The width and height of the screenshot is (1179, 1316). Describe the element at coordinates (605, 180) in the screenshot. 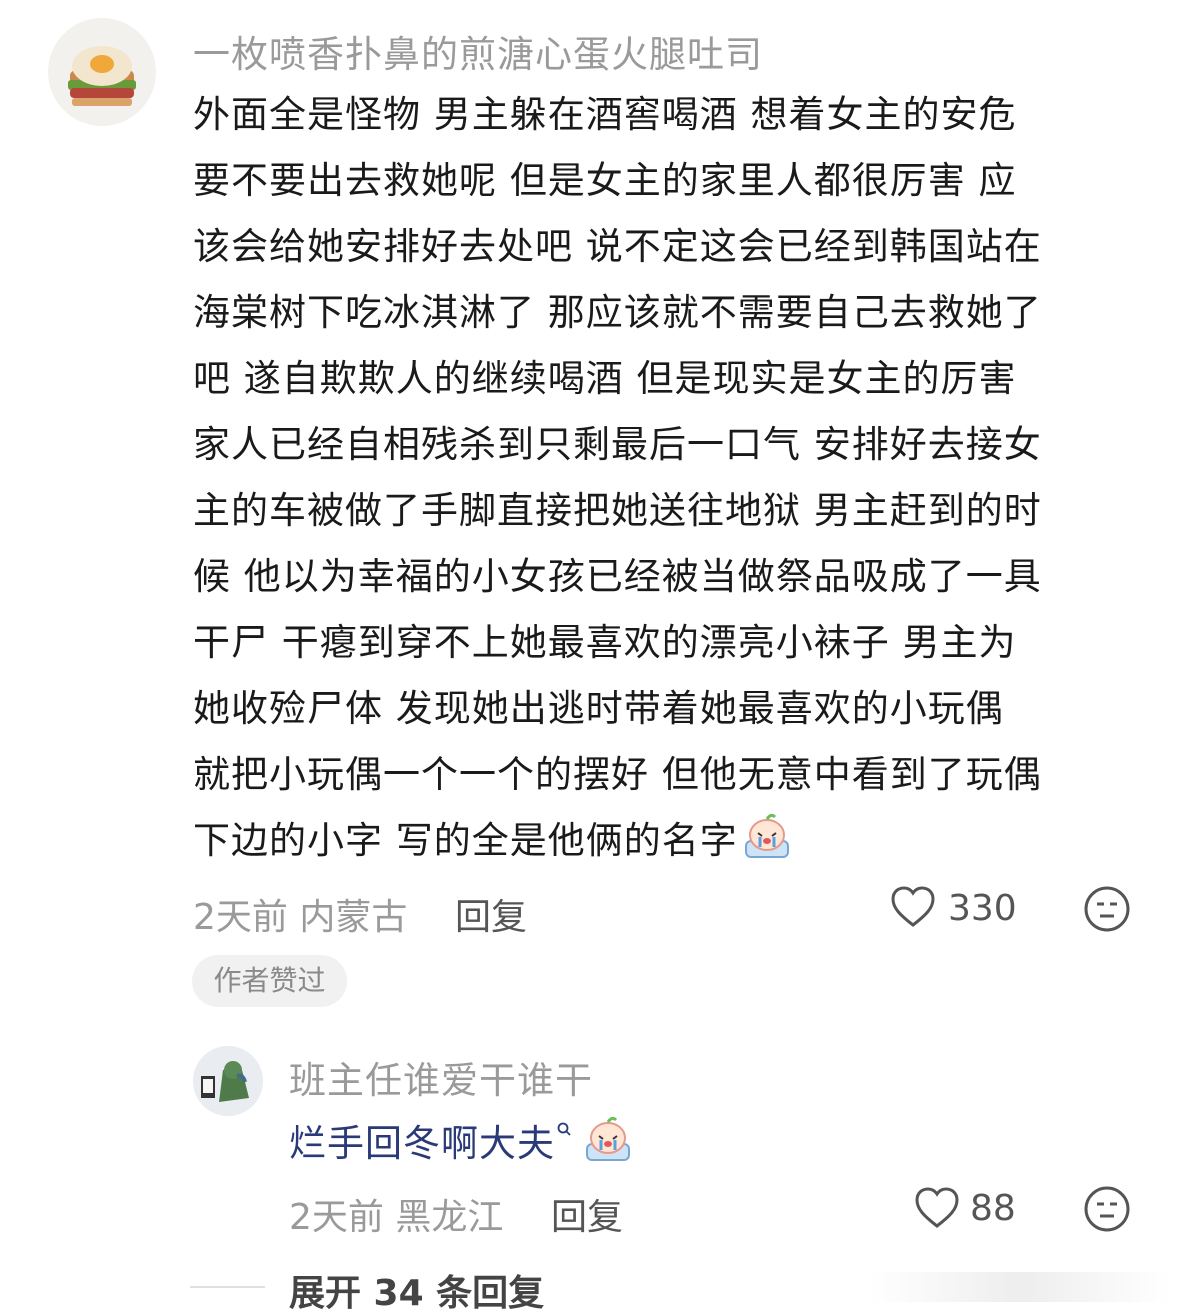

I see `comment-line: 要不要出去救她呢 但是女主的家里人都很厉害 应` at that location.